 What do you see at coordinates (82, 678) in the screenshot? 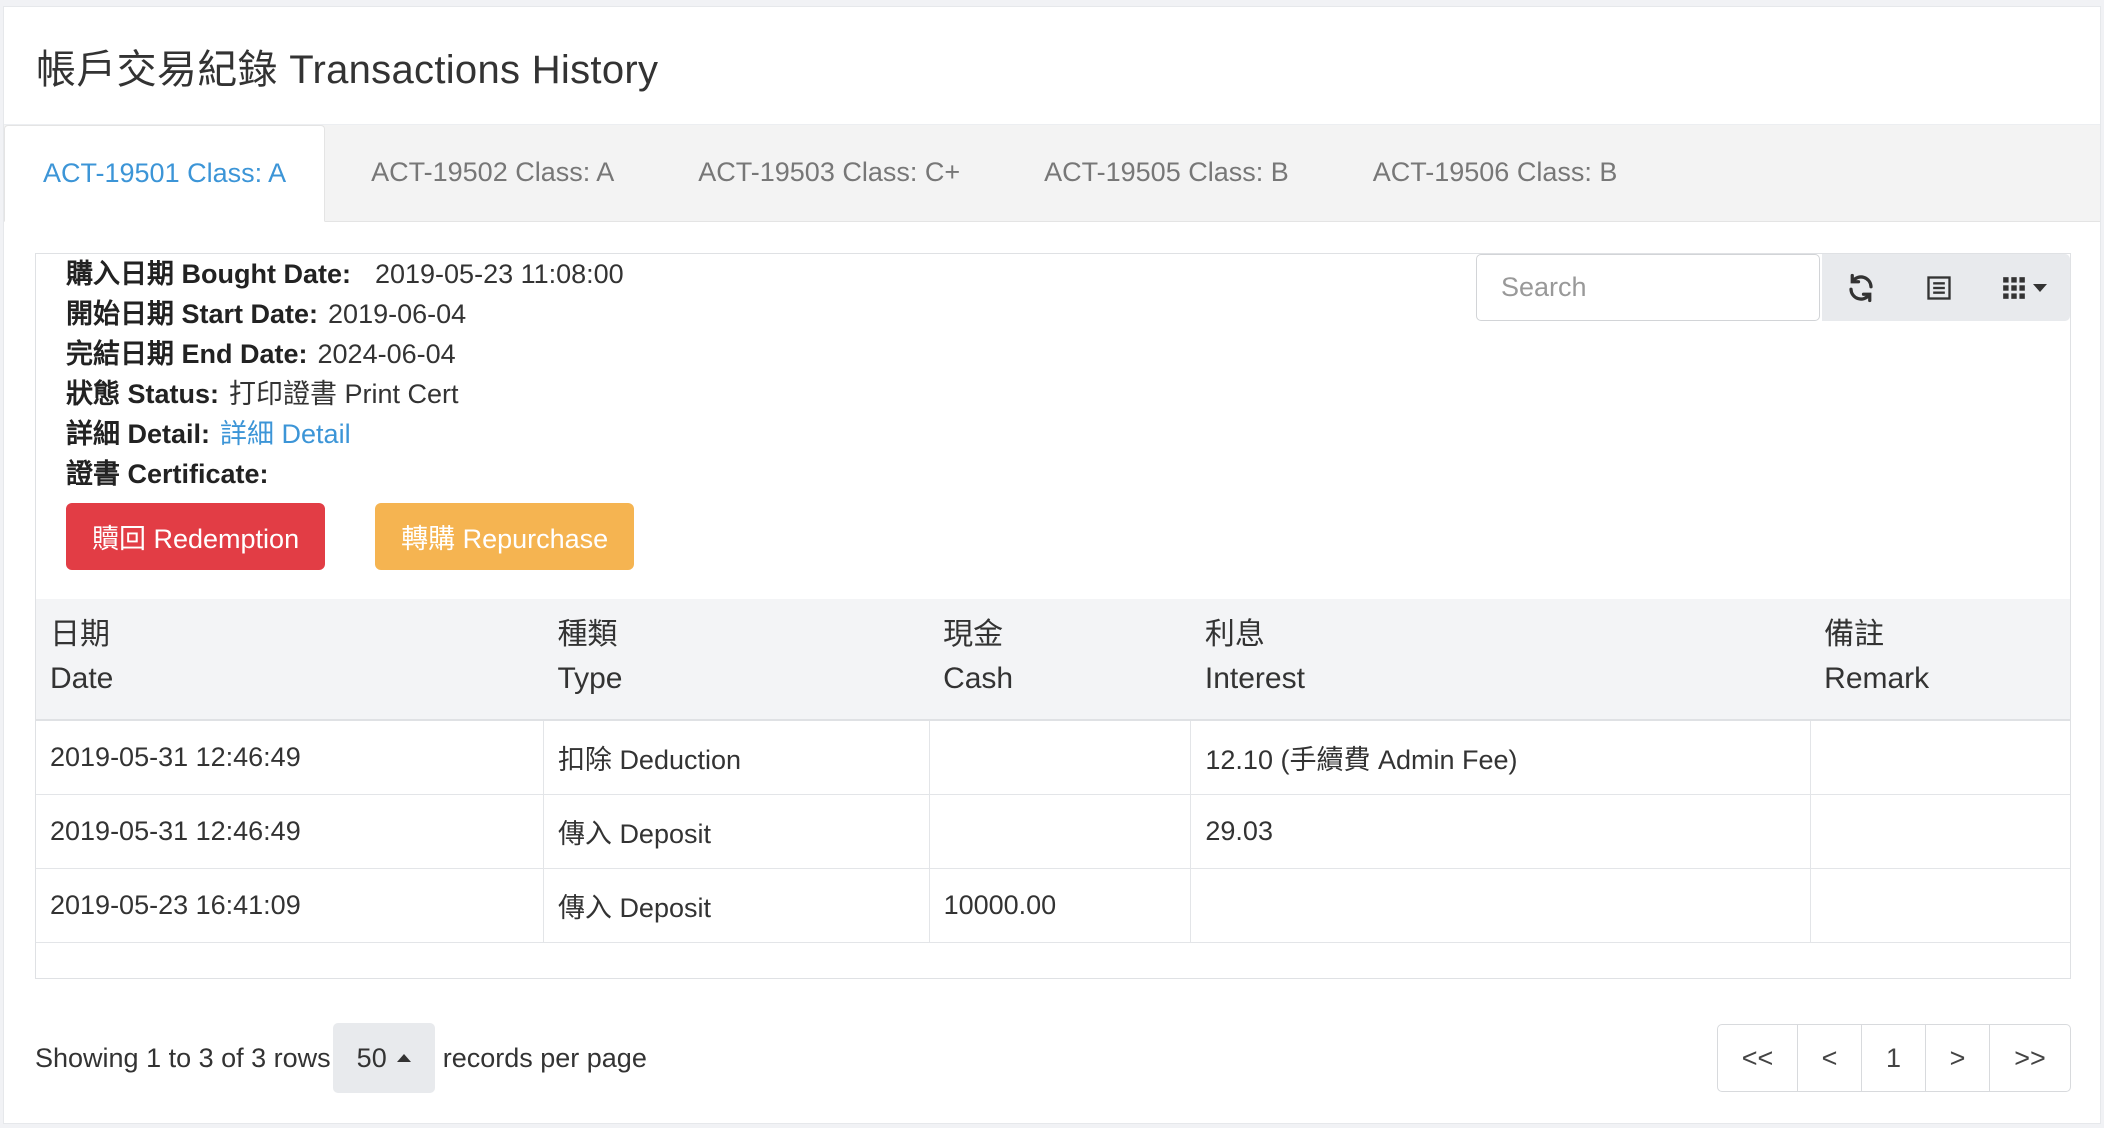
I see `column-header-en: Date` at bounding box center [82, 678].